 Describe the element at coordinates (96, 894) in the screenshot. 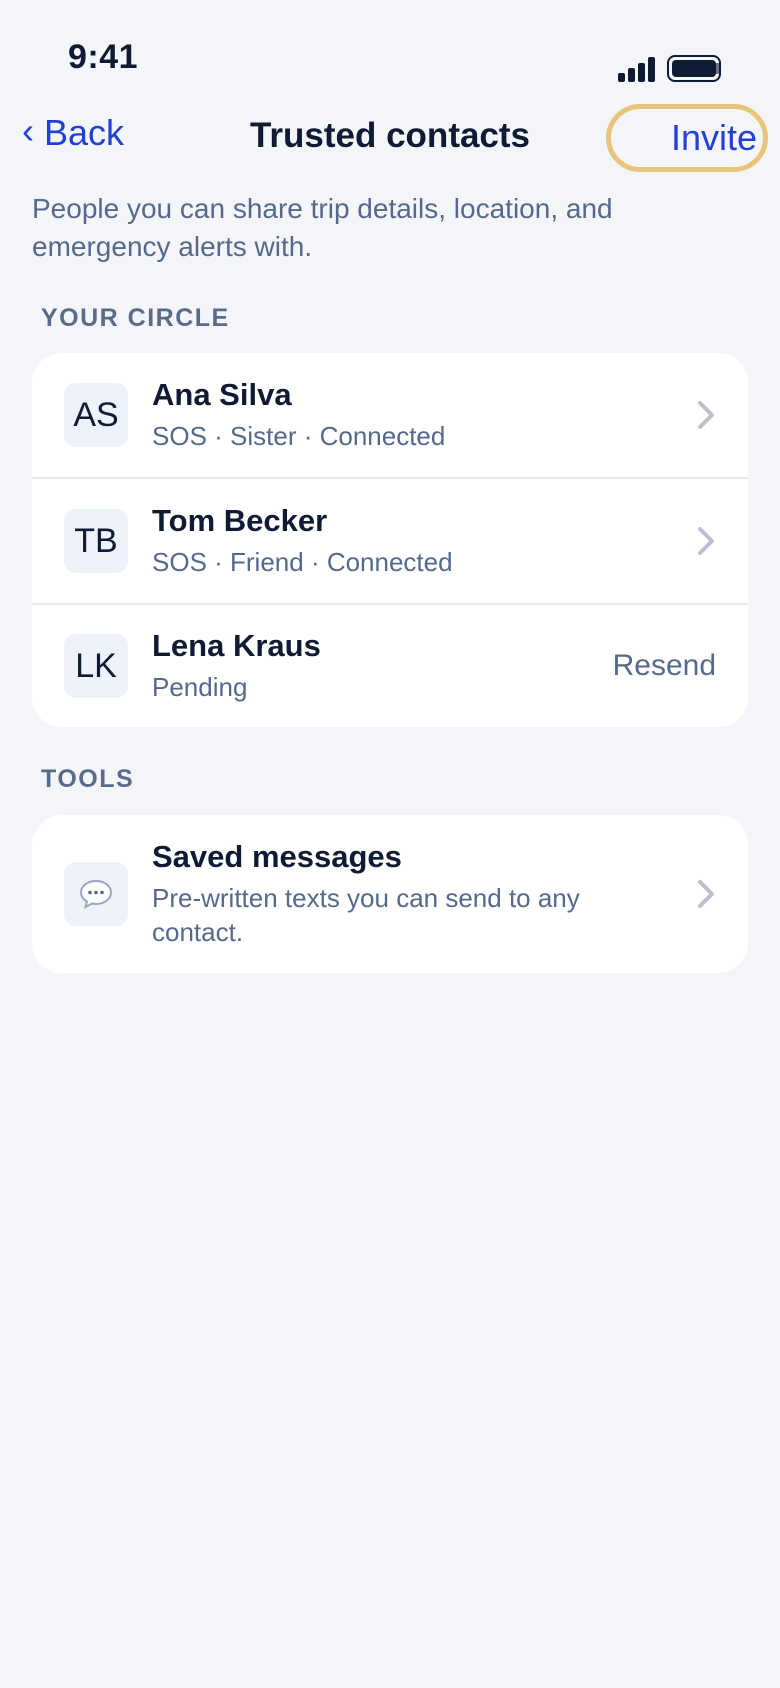

I see `speech-bubble-icon` at that location.